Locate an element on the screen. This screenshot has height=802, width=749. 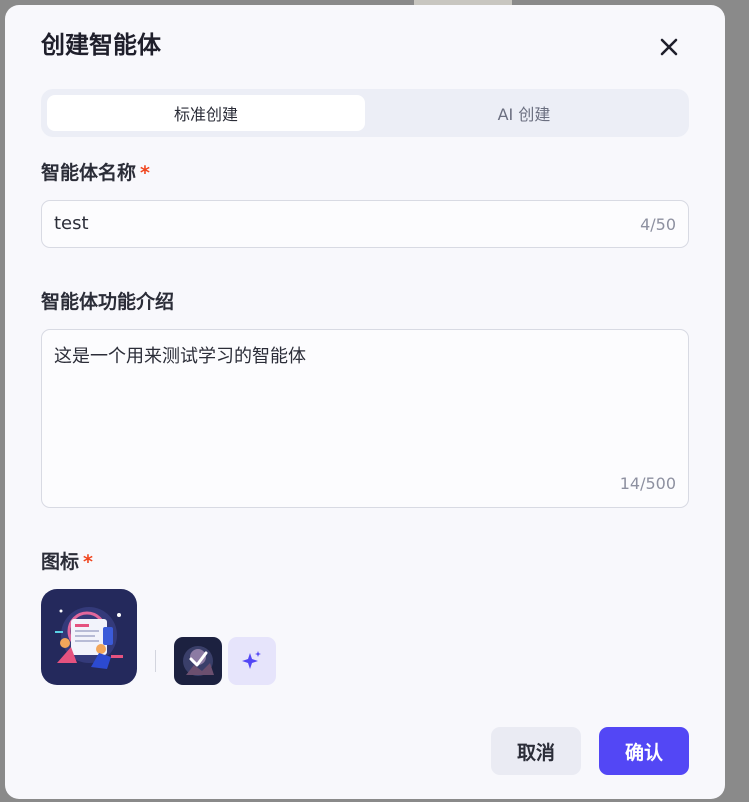
dialog-title: 创建智能体 is located at coordinates (101, 45).